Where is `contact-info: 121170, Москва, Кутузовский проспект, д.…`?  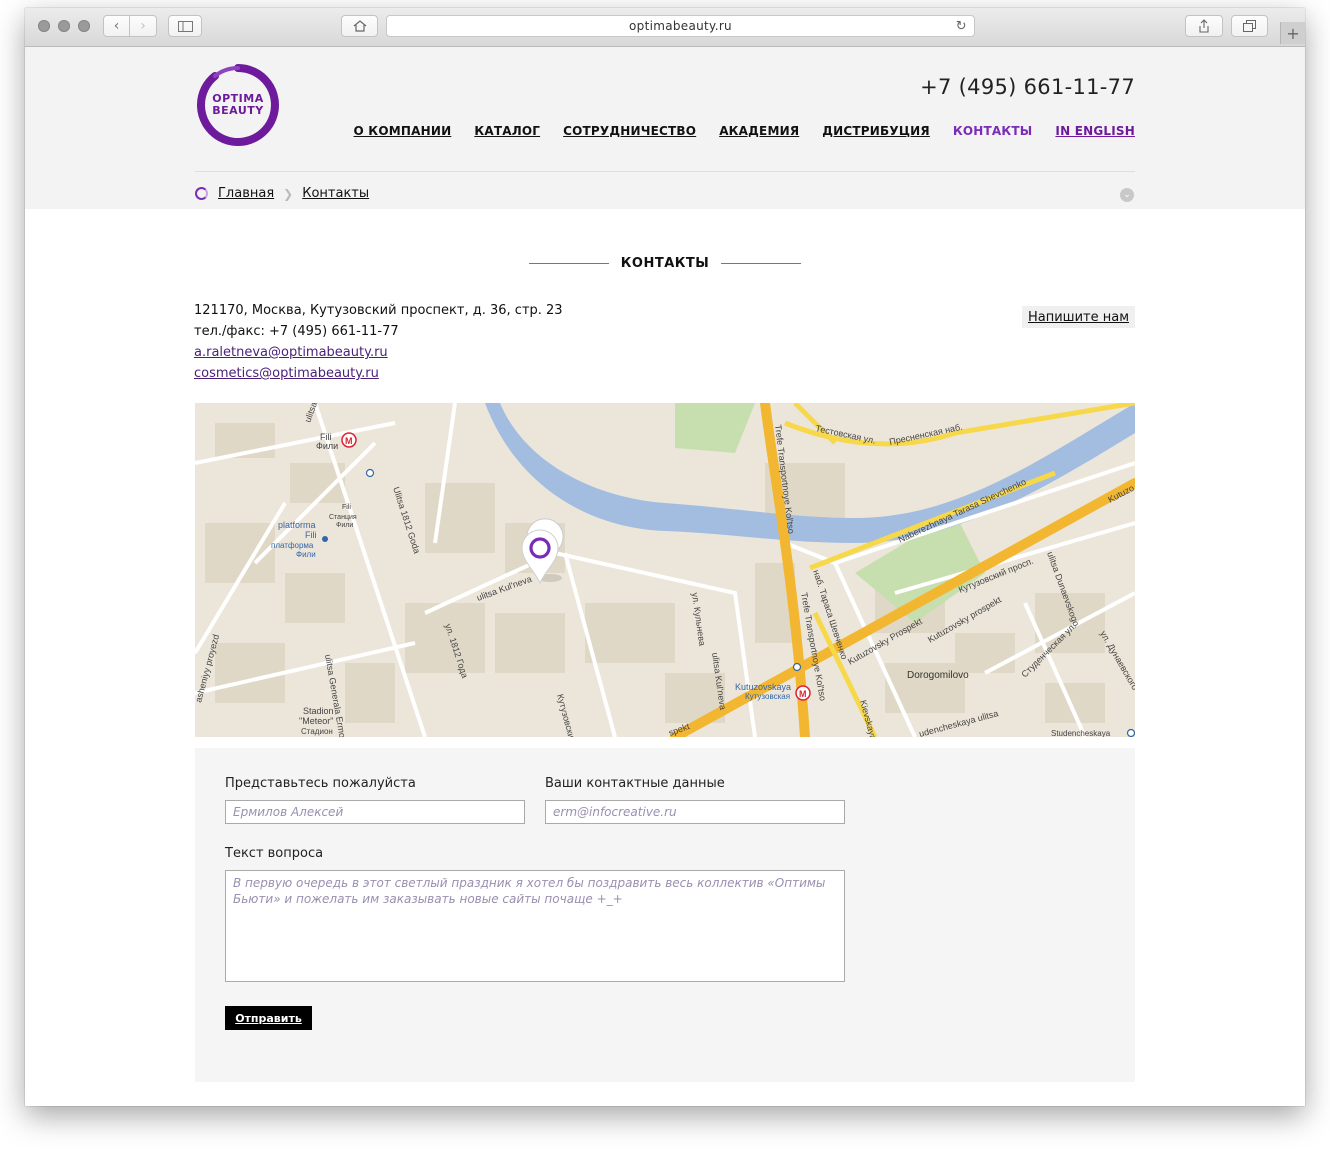
contact-info: 121170, Москва, Кутузовский проспект, д.… is located at coordinates (378, 342).